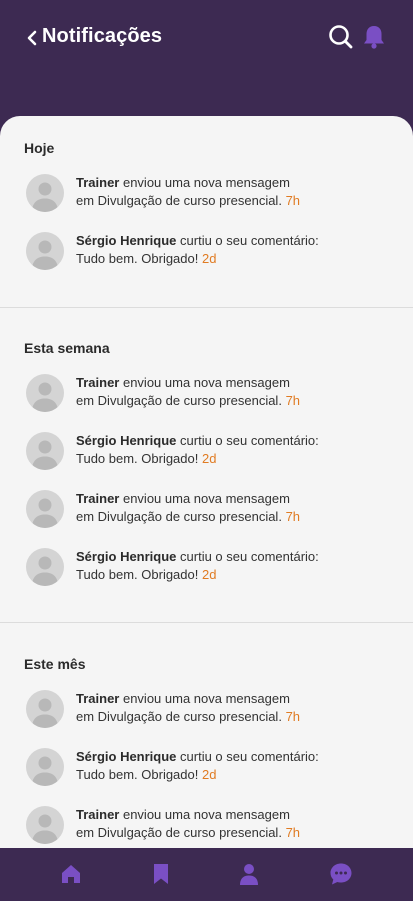 This screenshot has height=901, width=413. I want to click on bottom-navigation, so click(206, 874).